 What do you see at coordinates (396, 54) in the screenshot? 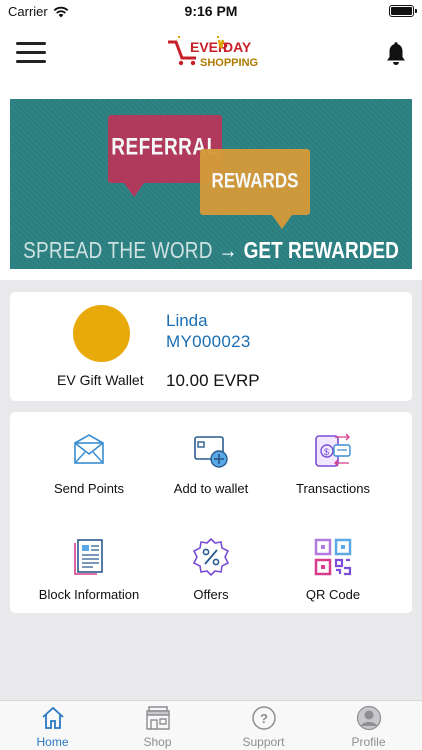
I see `notification-bell-icon` at bounding box center [396, 54].